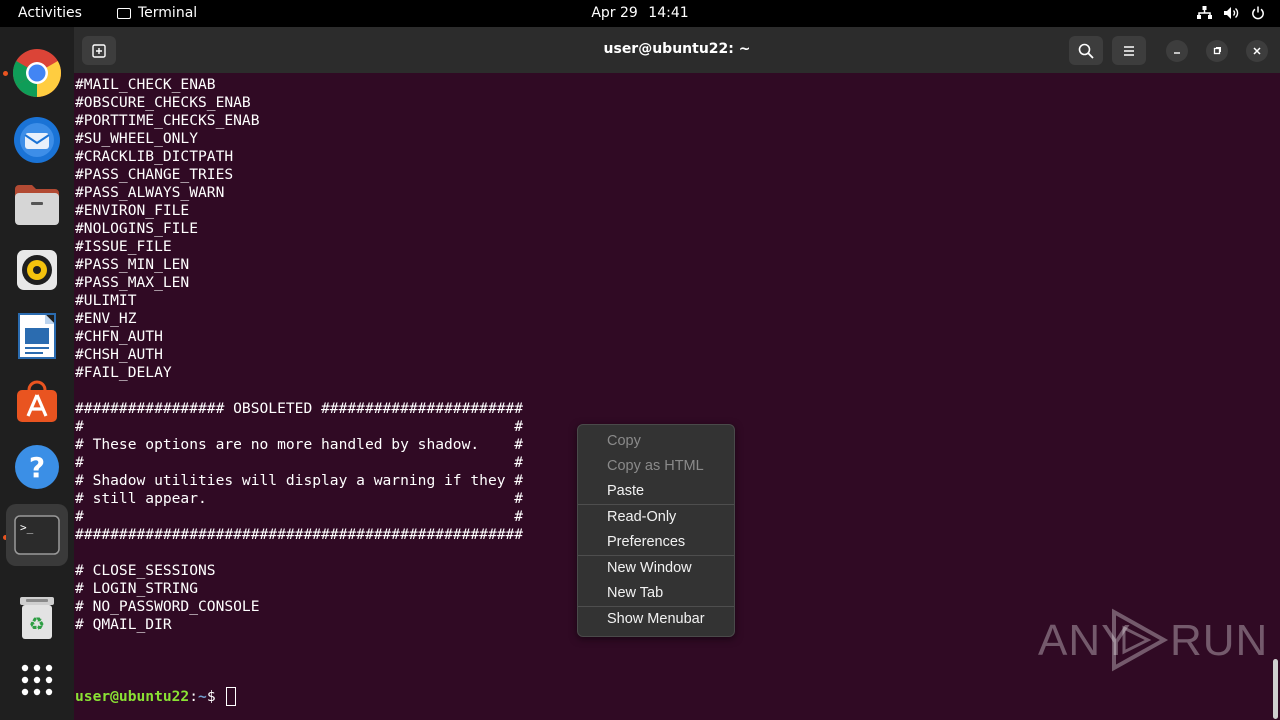 This screenshot has height=720, width=1280. What do you see at coordinates (614, 13) in the screenshot?
I see `date: Apr 29` at bounding box center [614, 13].